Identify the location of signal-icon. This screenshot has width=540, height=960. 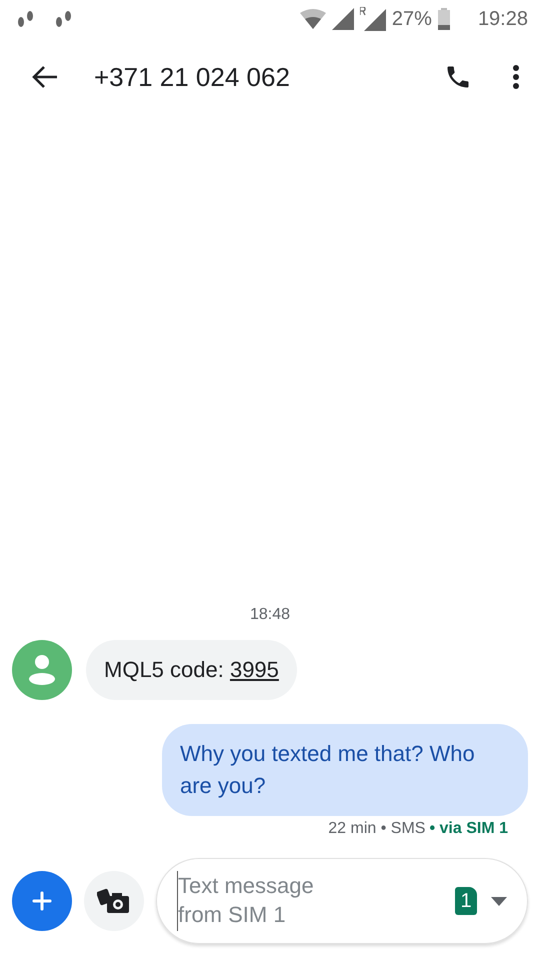
(343, 19).